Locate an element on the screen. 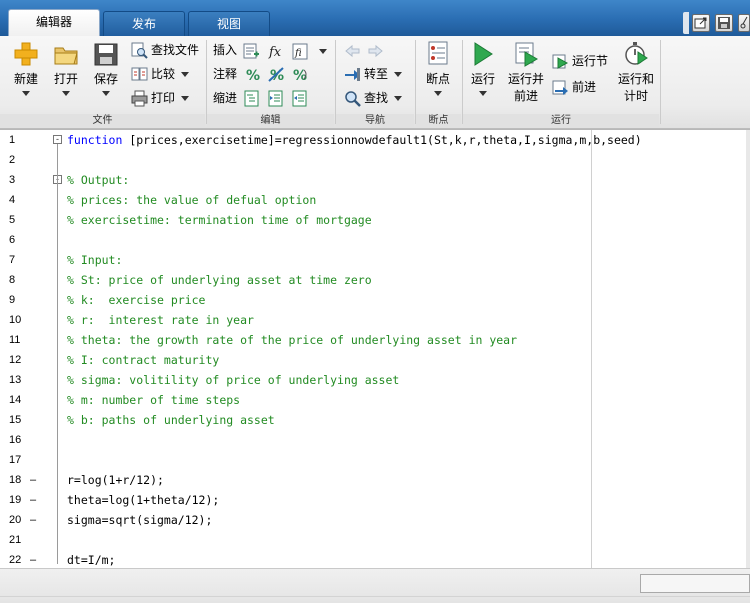 Image resolution: width=750 pixels, height=603 pixels. status-divider is located at coordinates (375, 596).